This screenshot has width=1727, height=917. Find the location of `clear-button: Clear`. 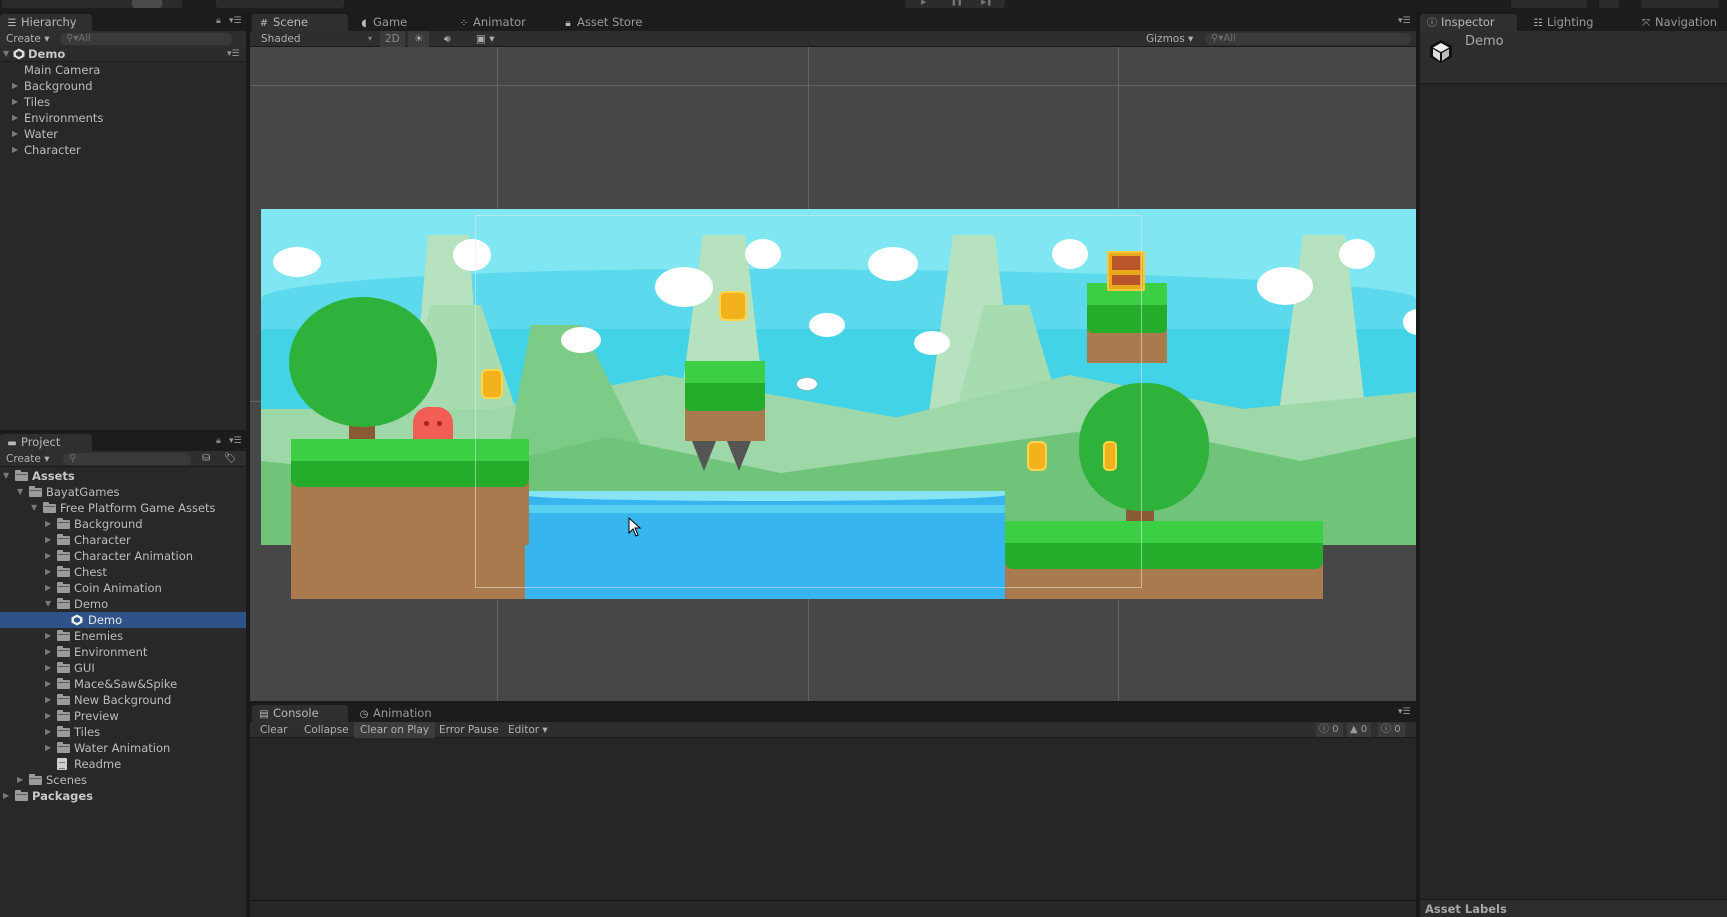

clear-button: Clear is located at coordinates (273, 730).